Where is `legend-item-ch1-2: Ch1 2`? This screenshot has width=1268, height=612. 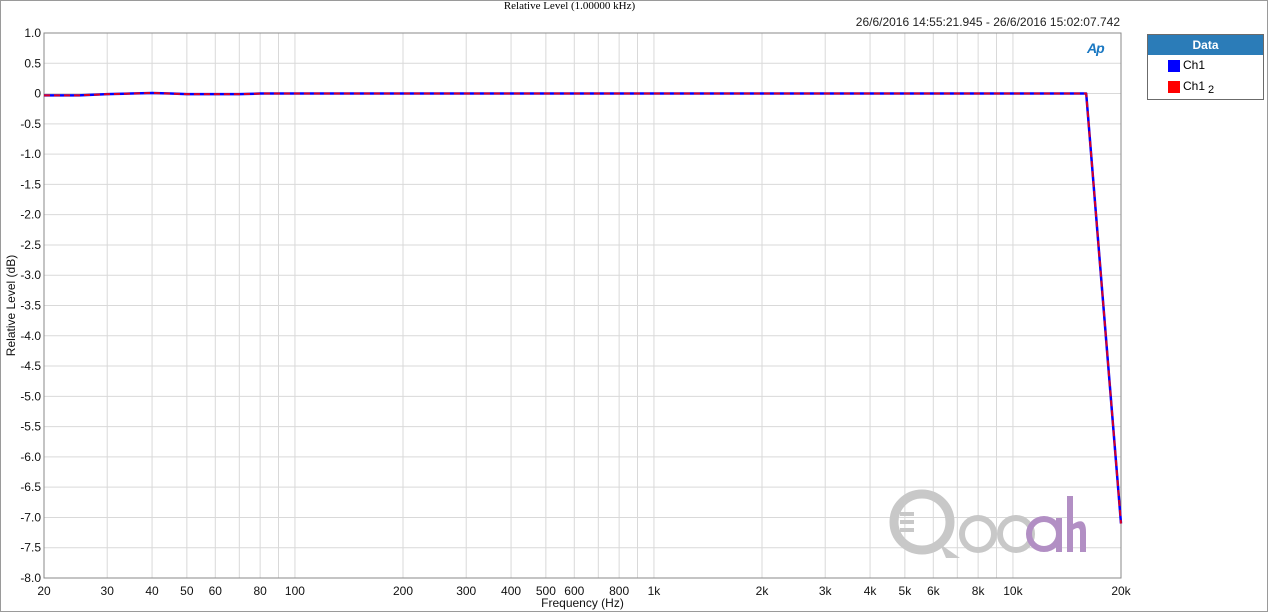
legend-item-ch1-2: Ch1 2 is located at coordinates (1205, 86).